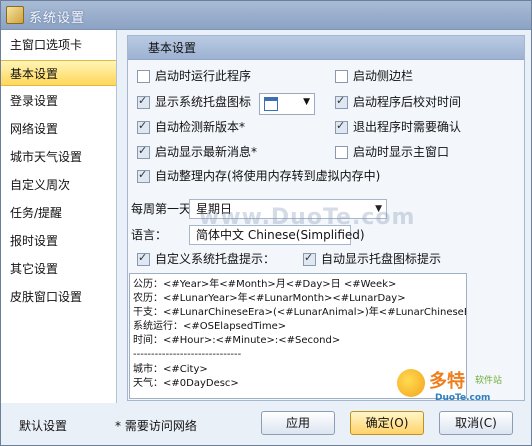  What do you see at coordinates (476, 423) in the screenshot?
I see `cancel-button: 取消(C)` at bounding box center [476, 423].